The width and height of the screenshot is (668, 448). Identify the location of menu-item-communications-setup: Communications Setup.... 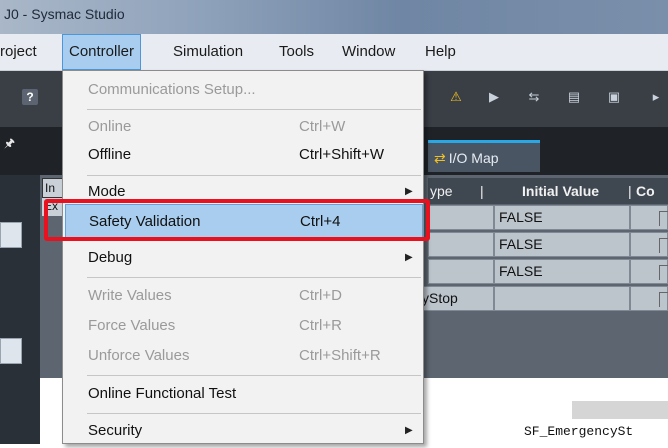
(243, 90).